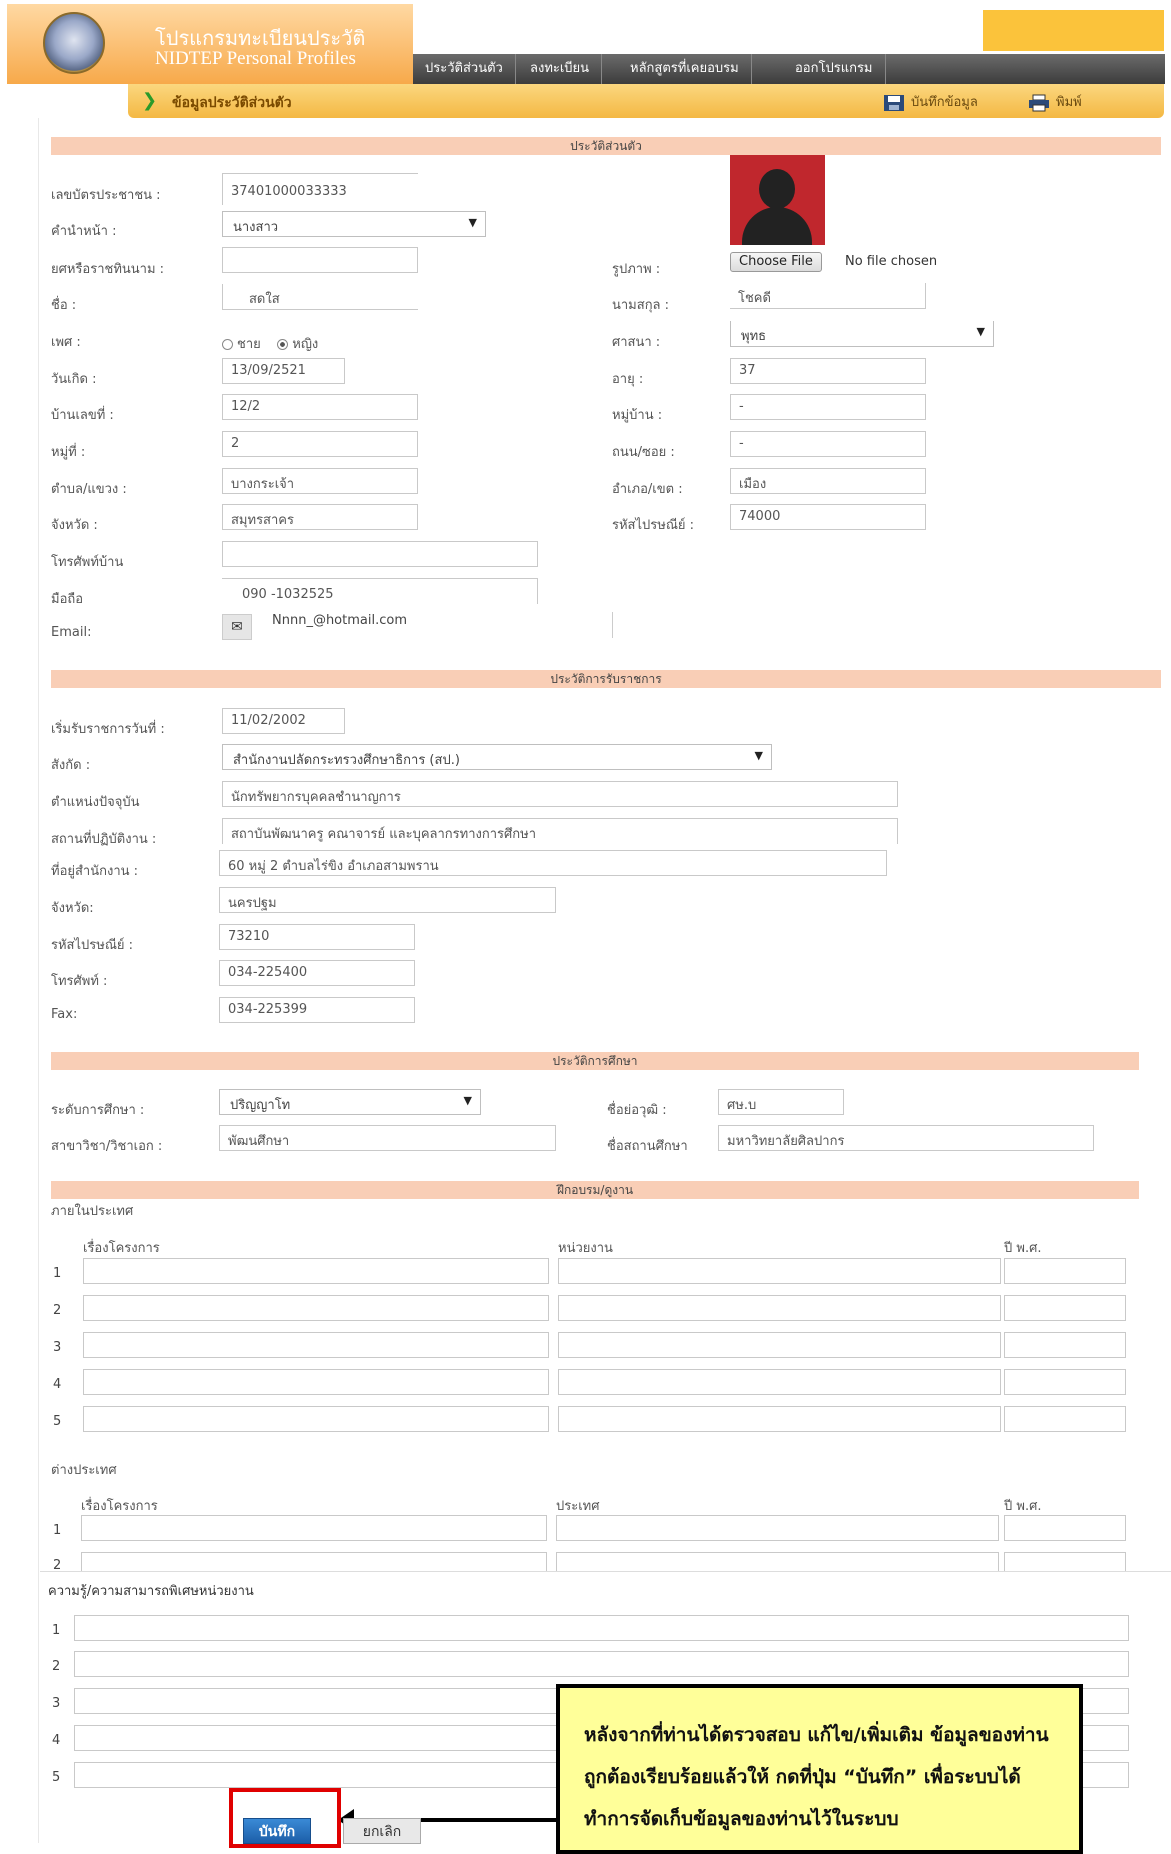 Image resolution: width=1171 pixels, height=1854 pixels. Describe the element at coordinates (828, 444) in the screenshot. I see `road-input: -` at that location.